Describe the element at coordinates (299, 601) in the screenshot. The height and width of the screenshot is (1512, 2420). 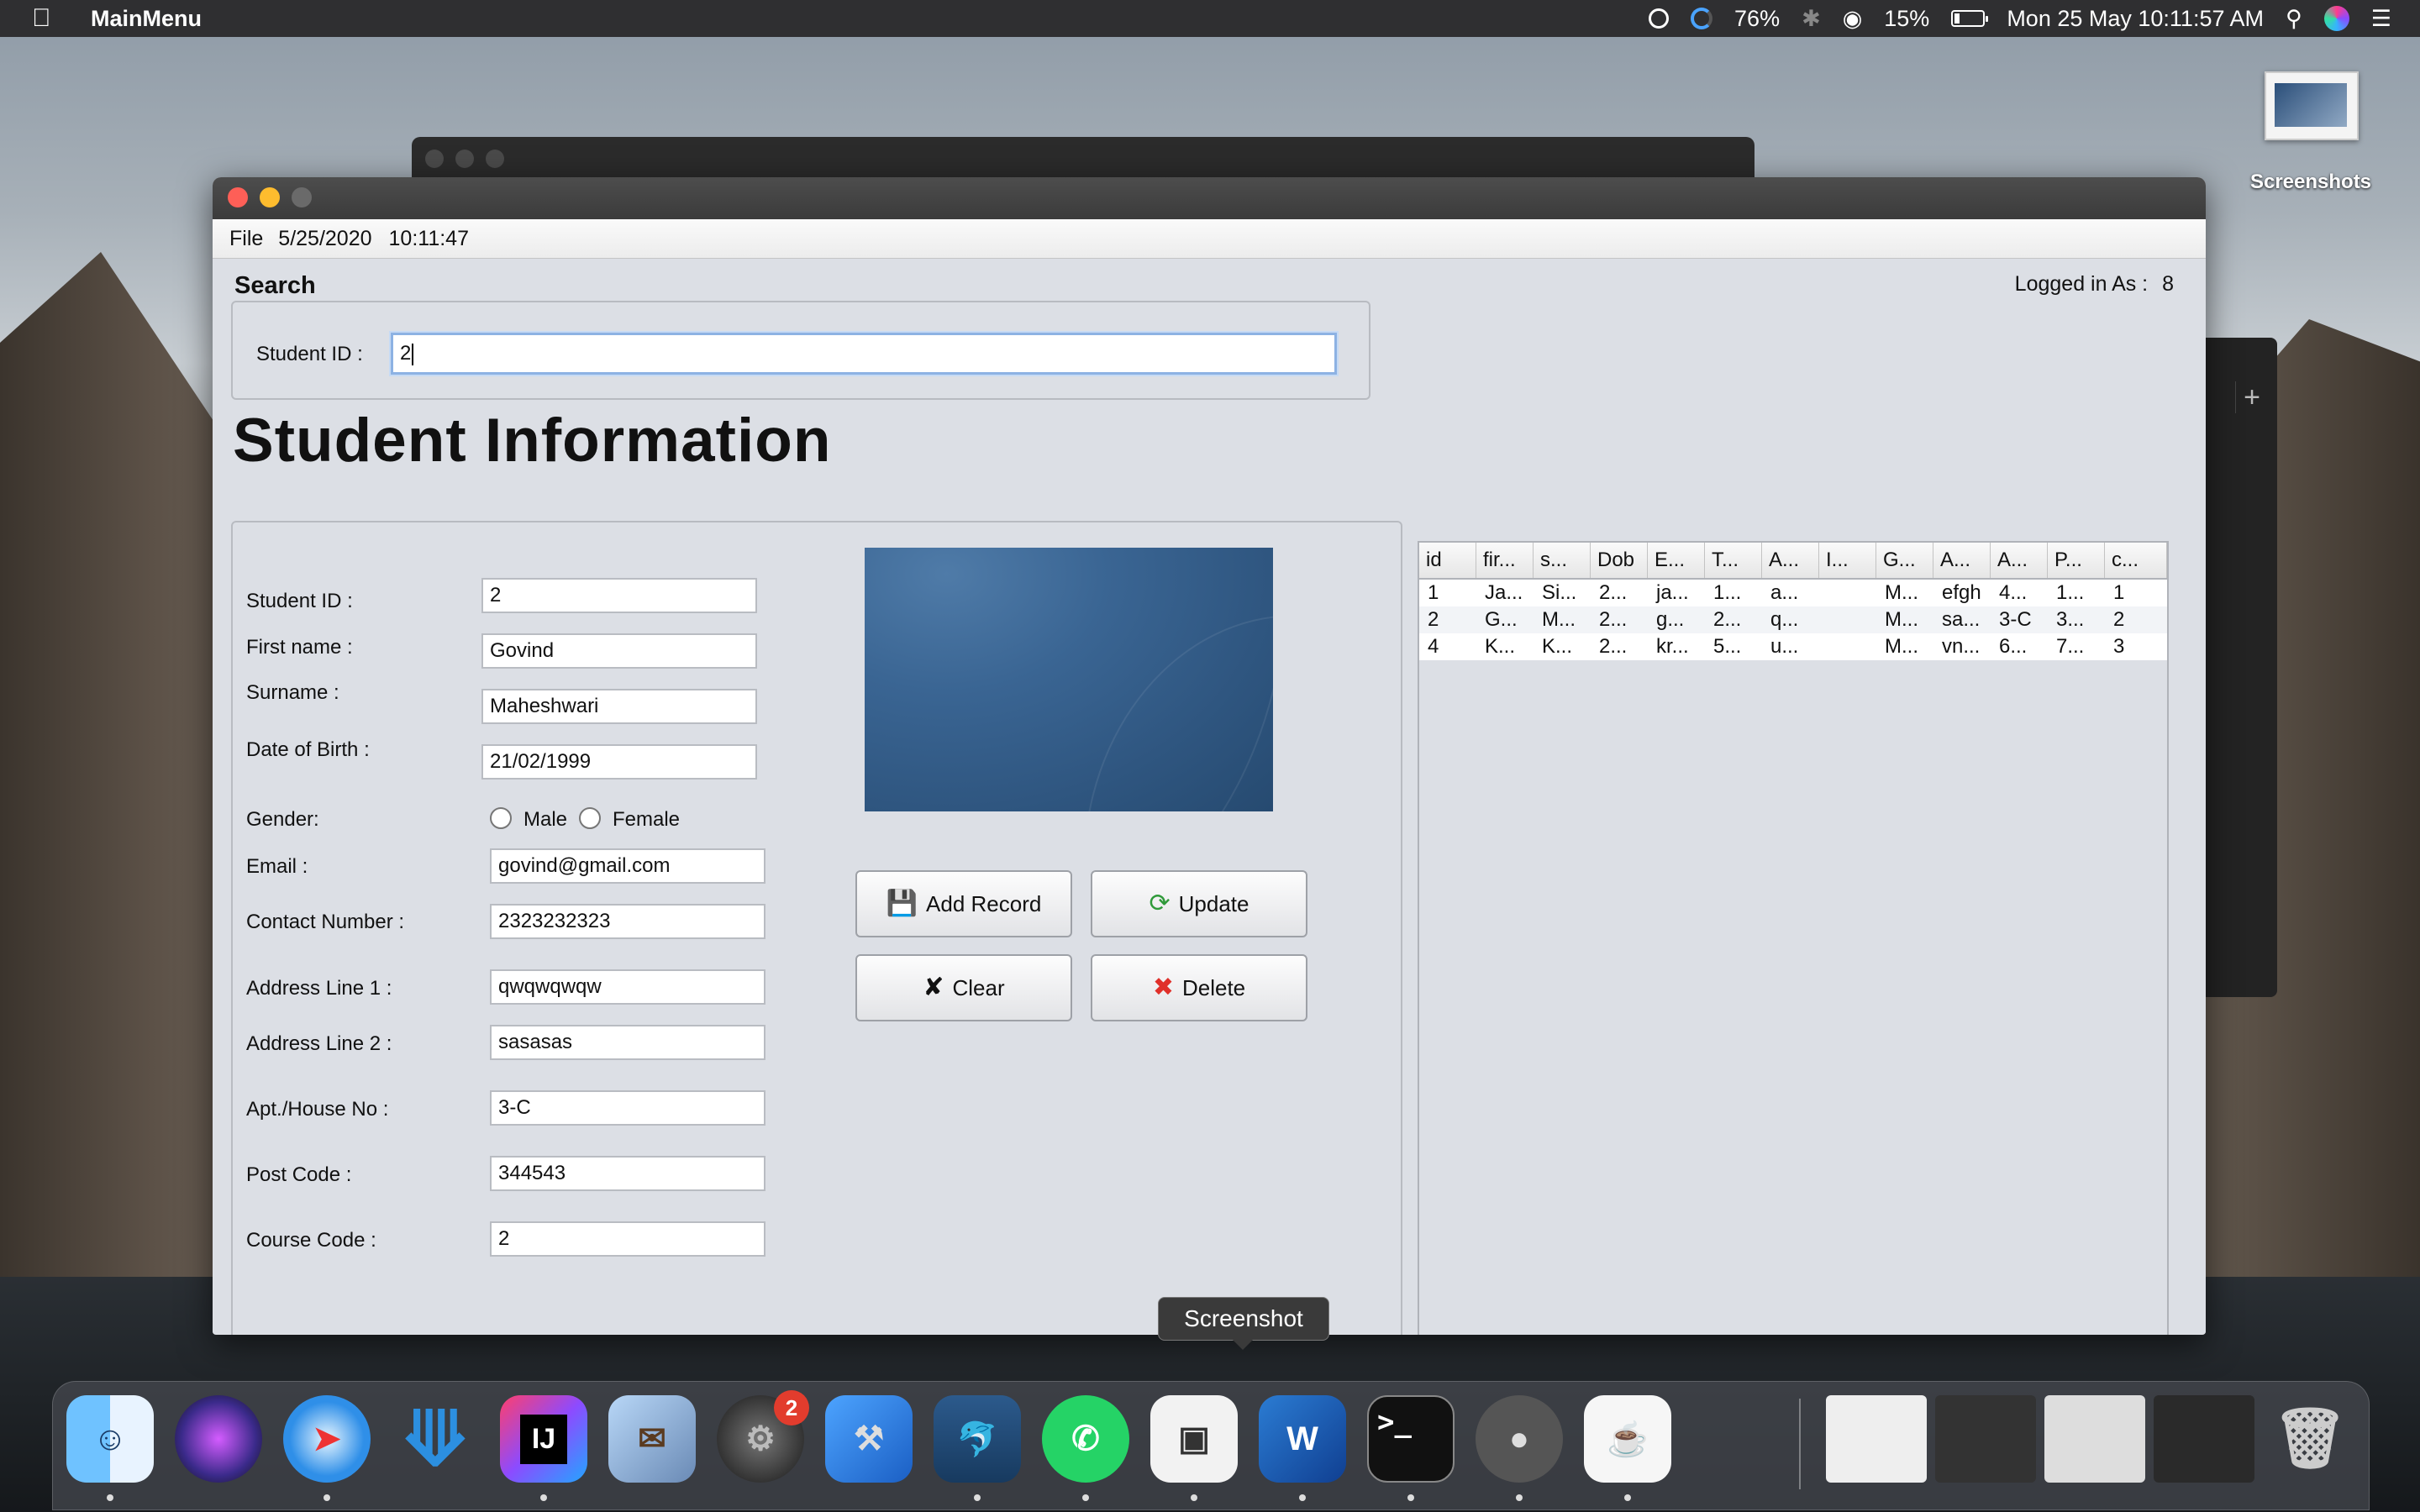
I see `student-id-label: Student ID :` at that location.